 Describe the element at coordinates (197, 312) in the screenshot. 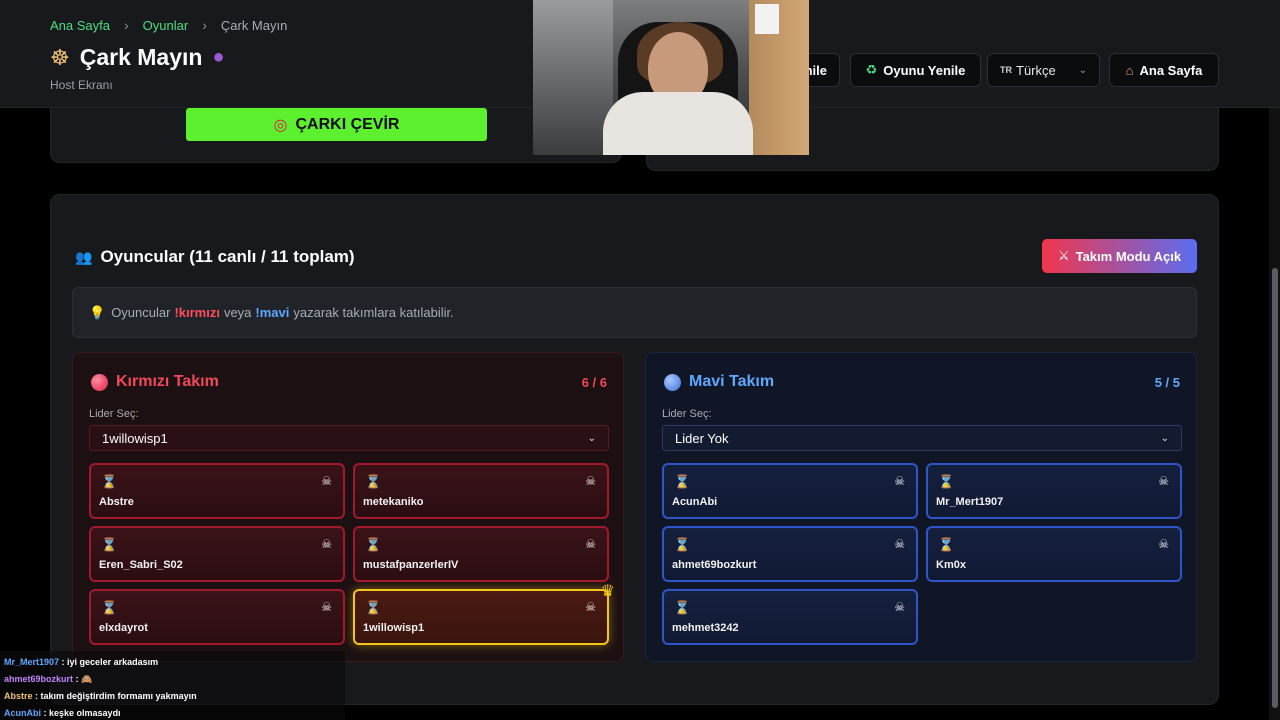

I see `hint-red-command: !kırmızı` at that location.